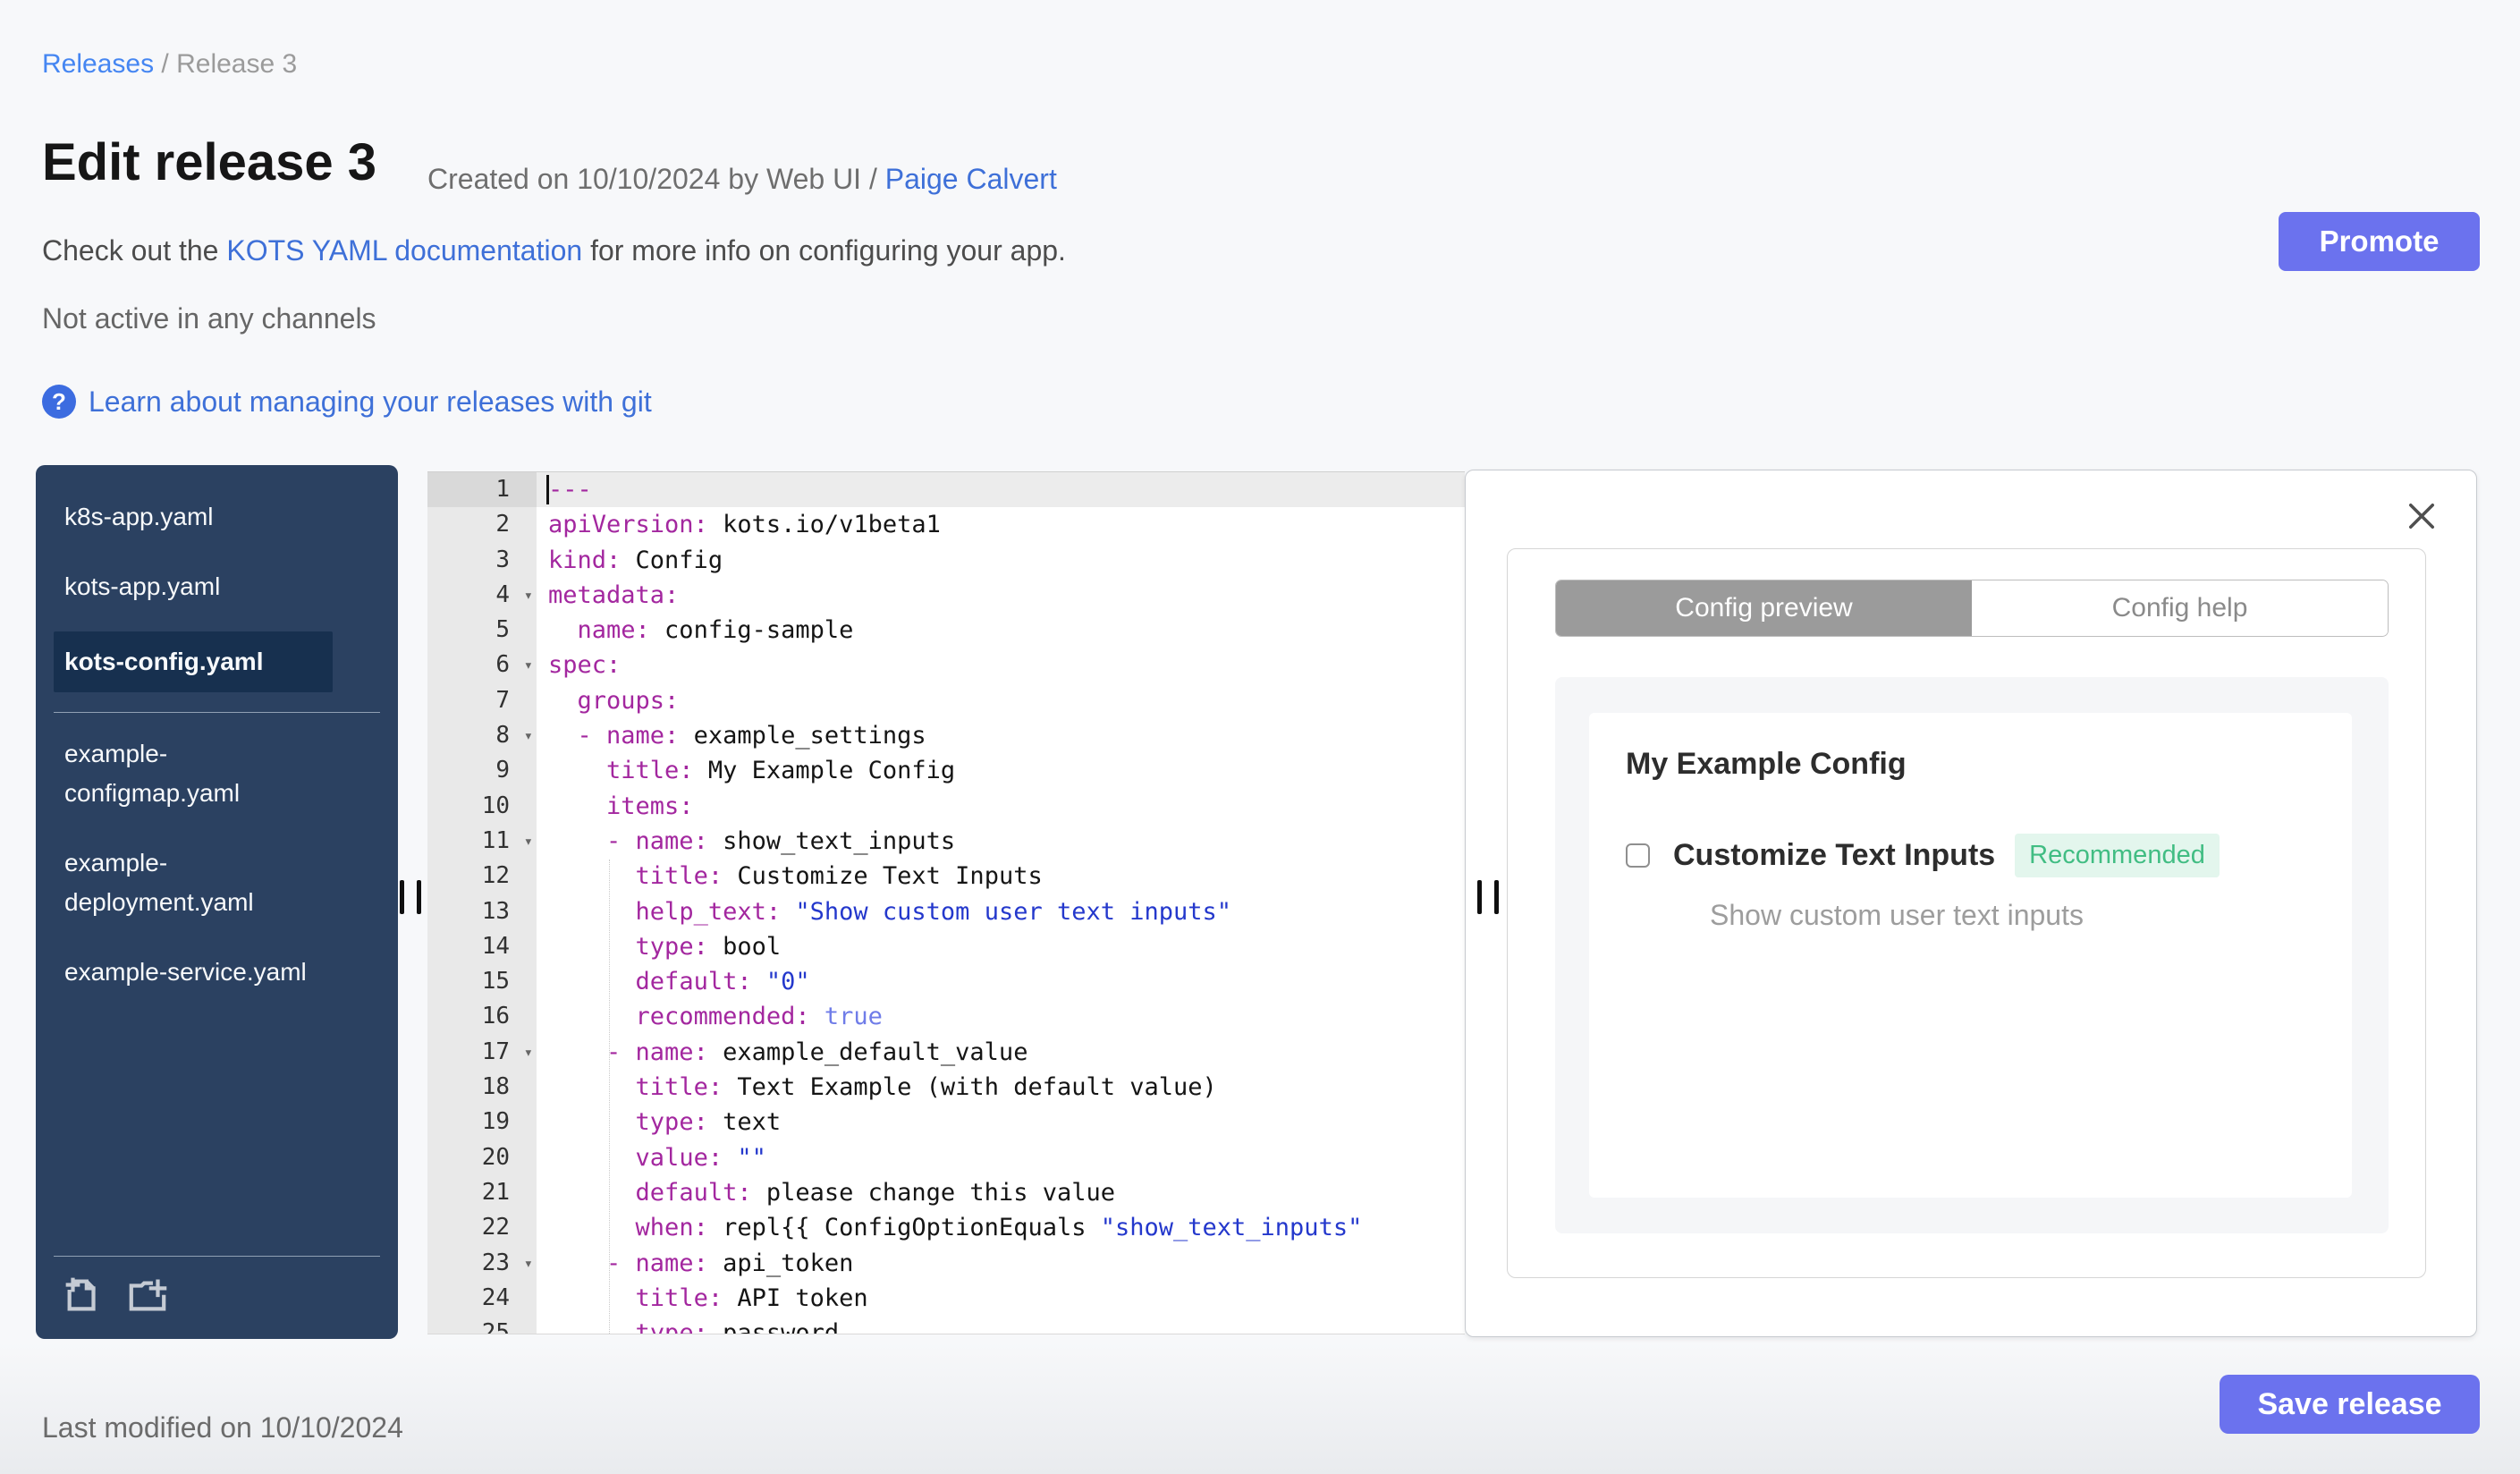 The image size is (2520, 1474). I want to click on config-group-title: My Example Config, so click(1767, 764).